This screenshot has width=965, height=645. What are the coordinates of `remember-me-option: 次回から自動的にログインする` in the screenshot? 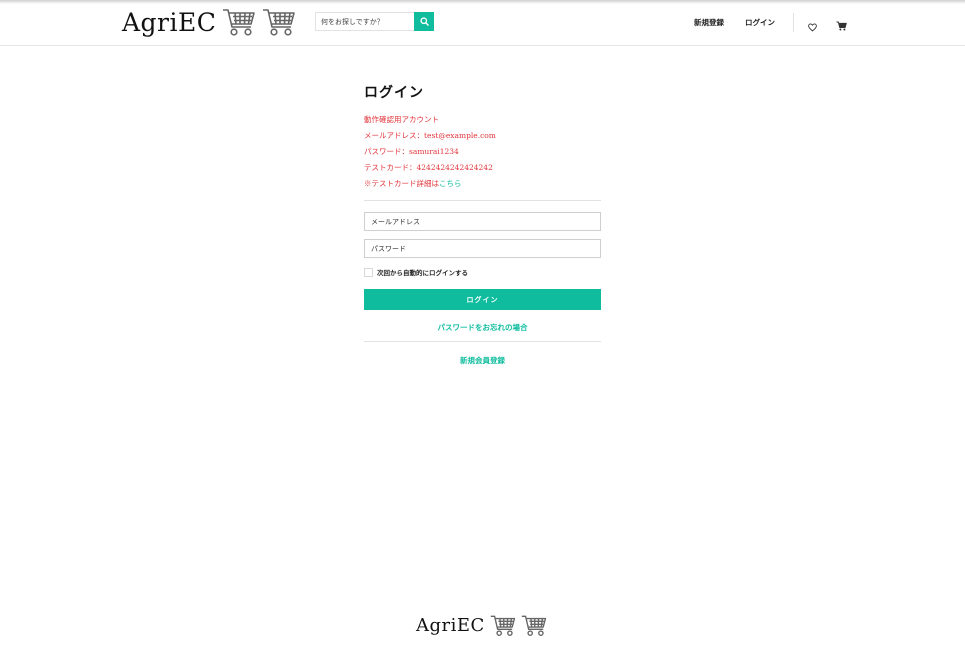 It's located at (482, 272).